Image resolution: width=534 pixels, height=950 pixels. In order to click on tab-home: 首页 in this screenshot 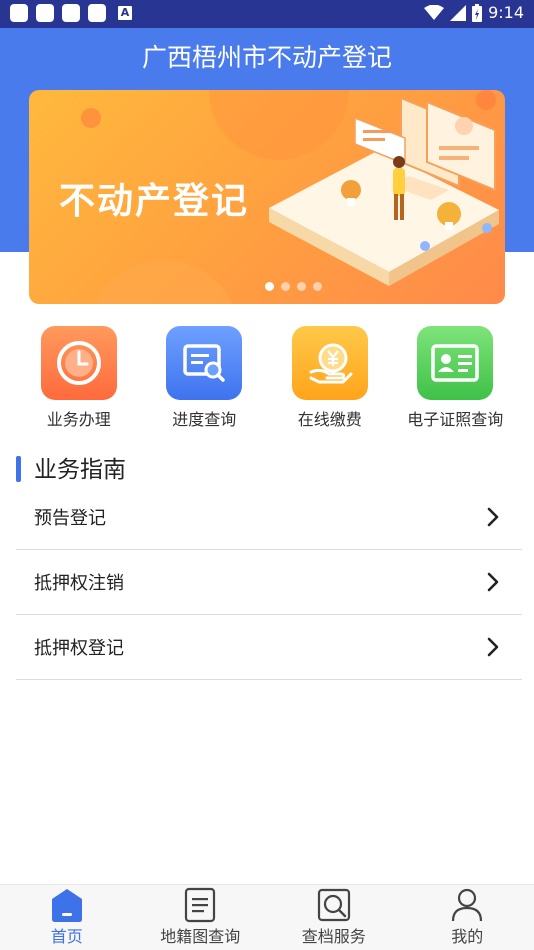, I will do `click(67, 917)`.